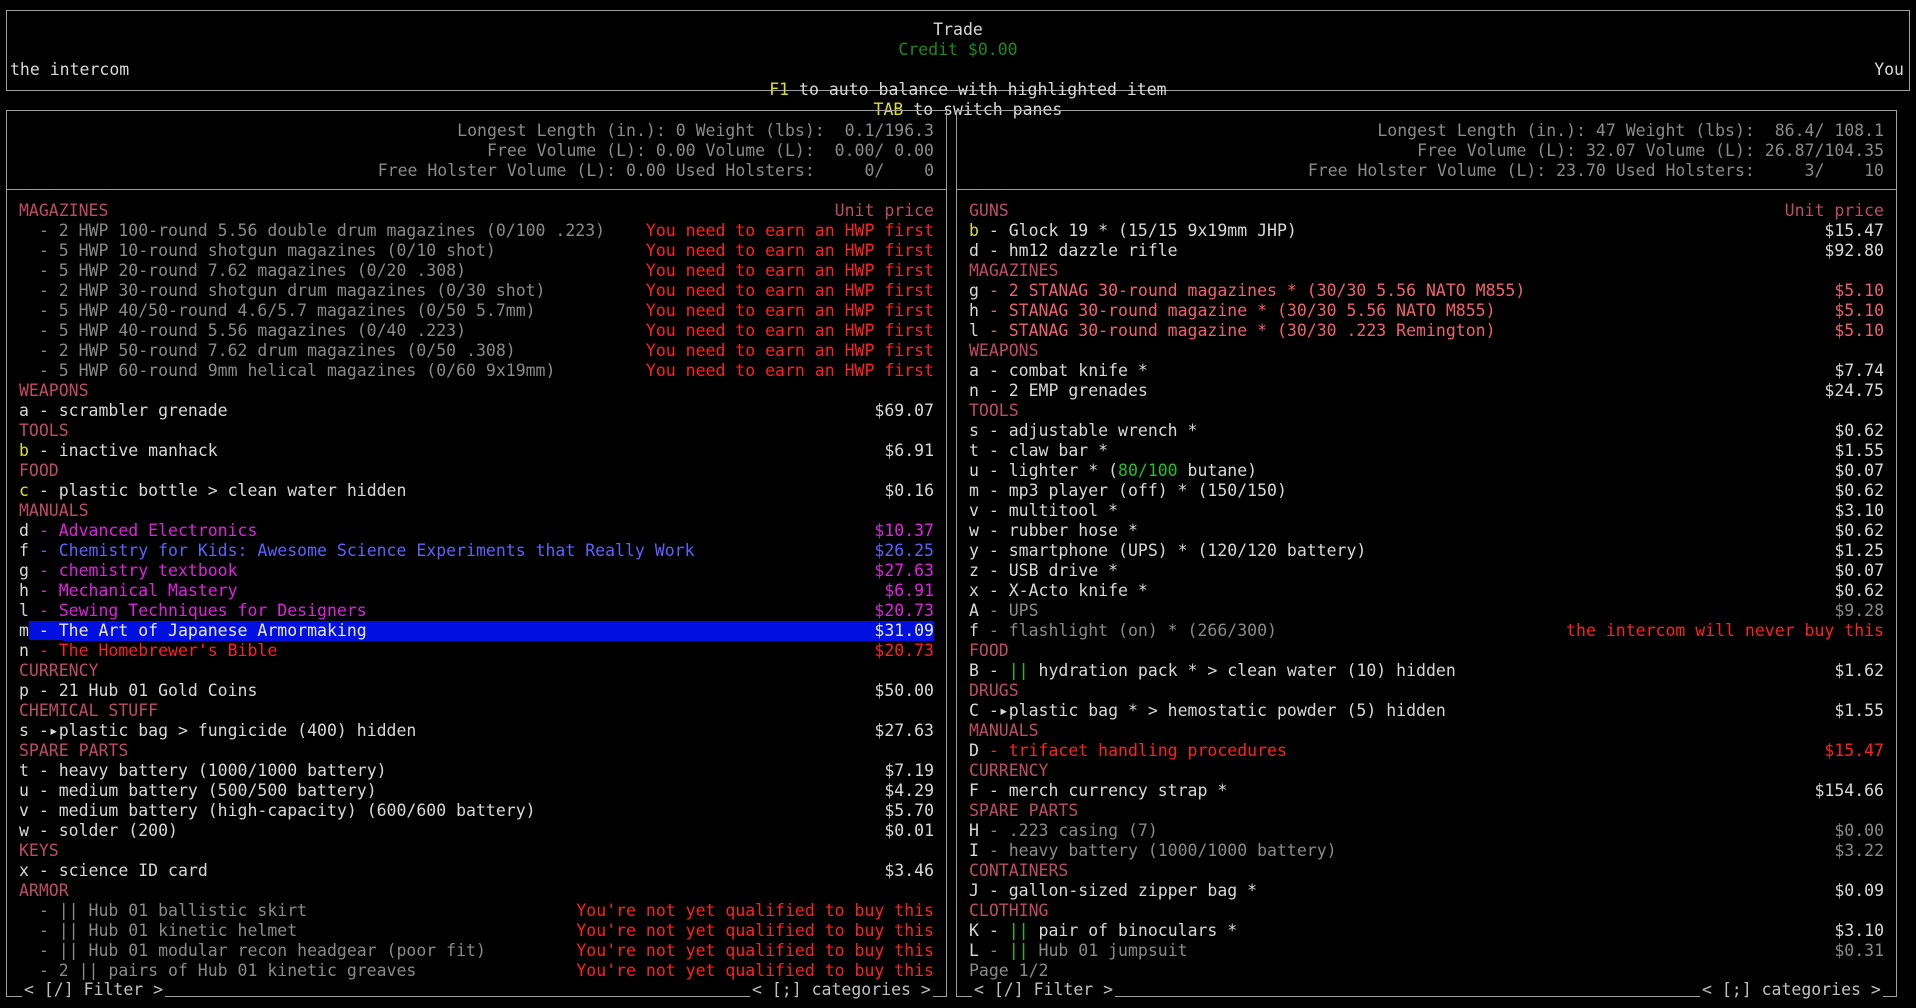 The height and width of the screenshot is (1008, 1916). Describe the element at coordinates (1426, 251) in the screenshot. I see `item-row: d - hm12 dazzle rifle $92.80` at that location.